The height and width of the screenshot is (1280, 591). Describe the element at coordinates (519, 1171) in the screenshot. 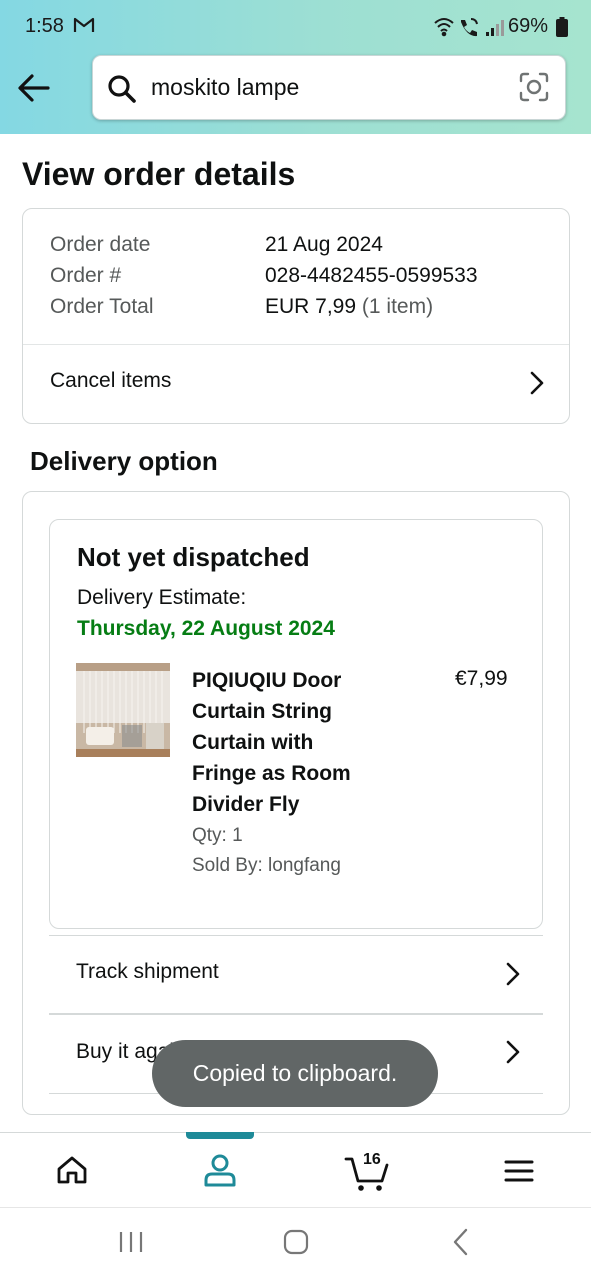

I see `menu-icon` at that location.